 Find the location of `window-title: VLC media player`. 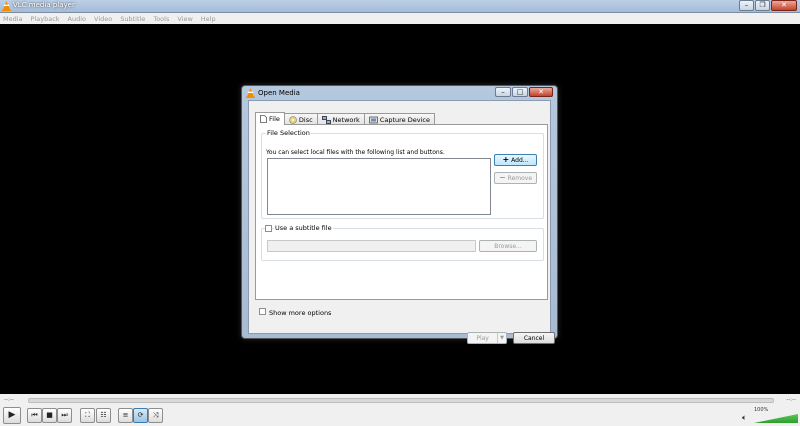

window-title: VLC media player is located at coordinates (44, 5).